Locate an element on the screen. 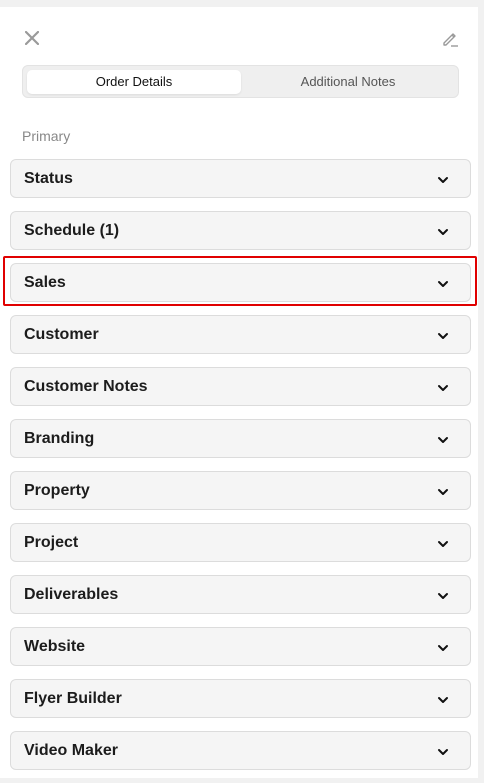 This screenshot has height=783, width=484. tab-order-details: Order Details is located at coordinates (134, 82).